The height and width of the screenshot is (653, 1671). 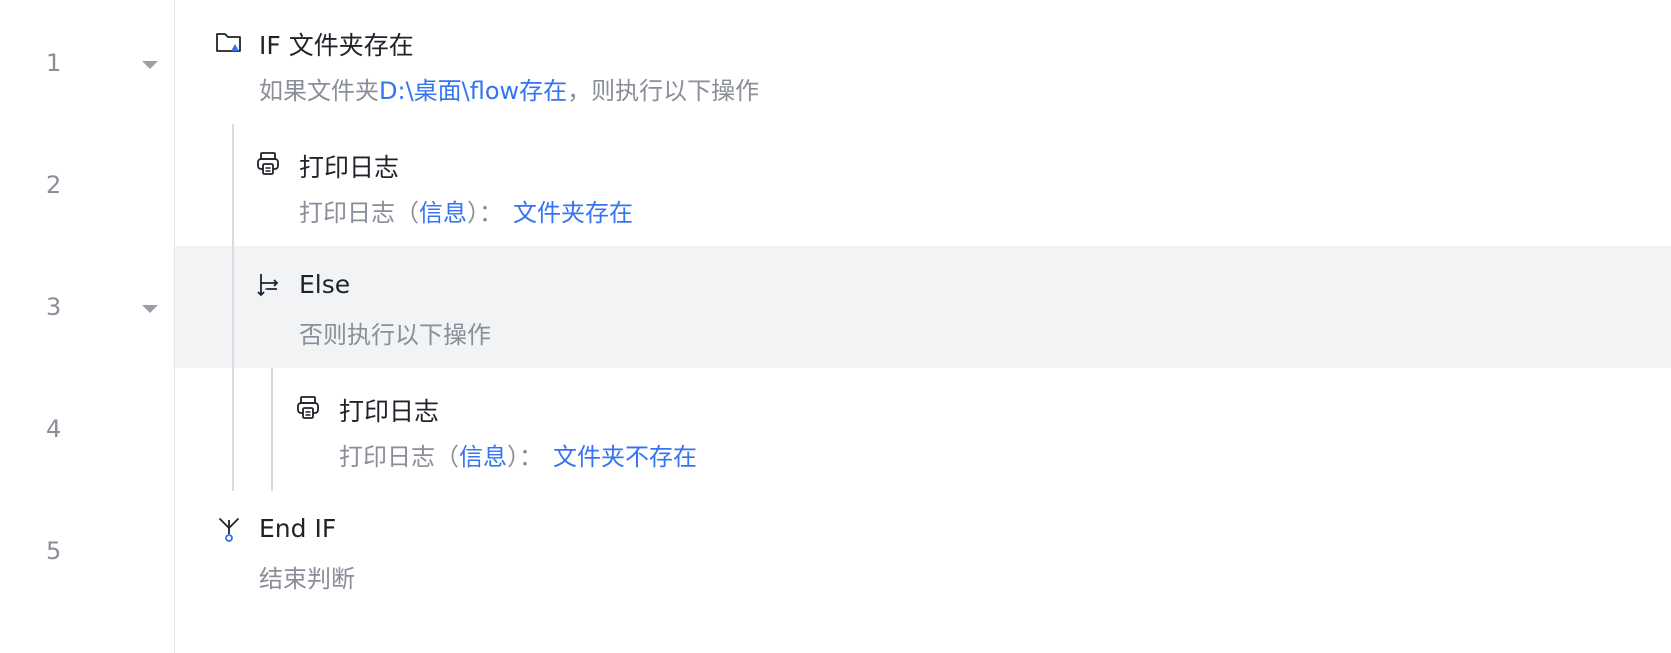 What do you see at coordinates (573, 213) in the screenshot?
I see `desc-message: 文件夹存在` at bounding box center [573, 213].